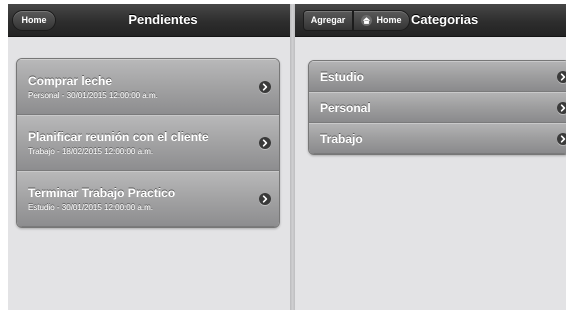 This screenshot has height=311, width=566. I want to click on categories-header: Agregar Home Categorias, so click(430, 20).